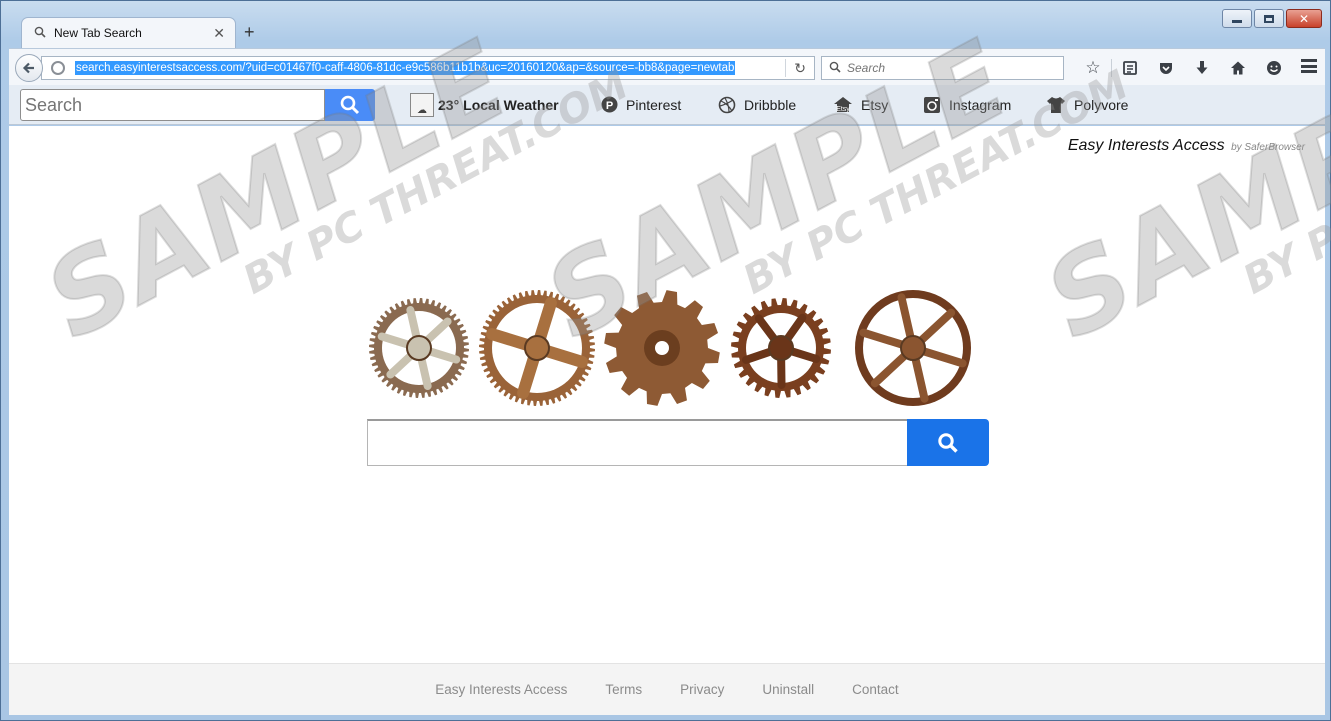 This screenshot has width=1331, height=721. I want to click on close-window-button: ✕, so click(1304, 18).